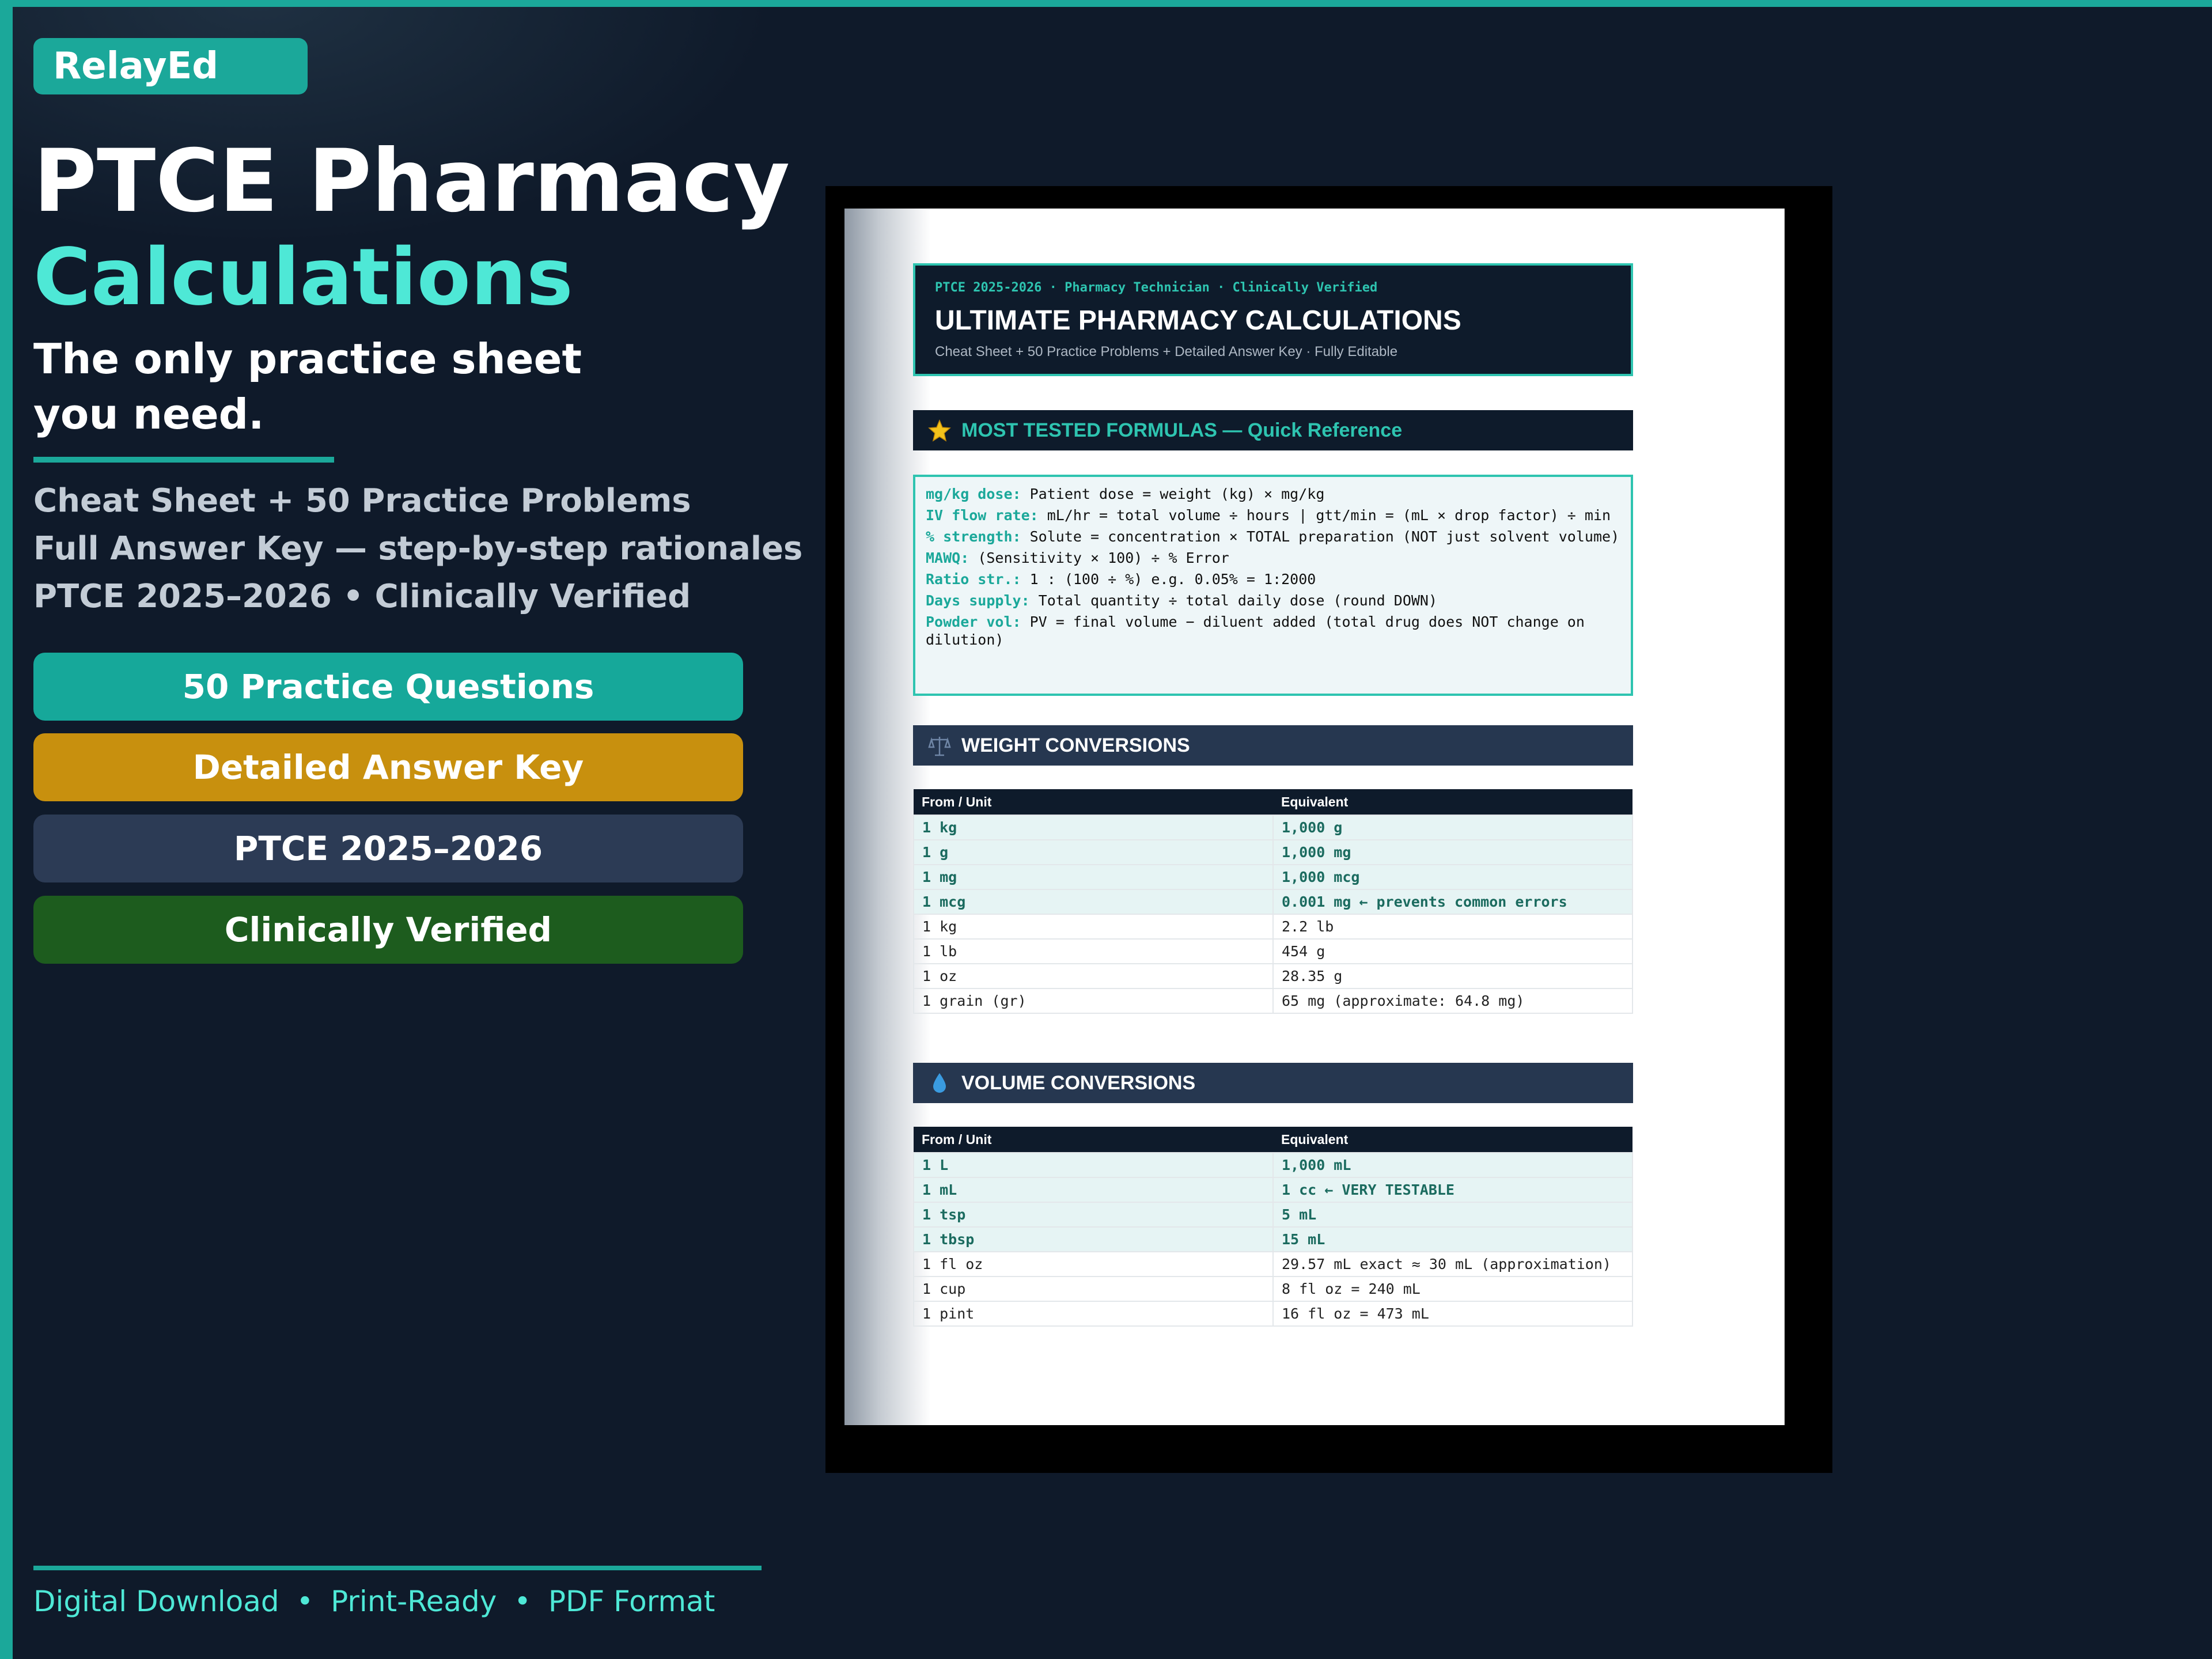 This screenshot has width=2212, height=1659. What do you see at coordinates (1093, 1289) in the screenshot?
I see `unit-cell: 1 cup` at bounding box center [1093, 1289].